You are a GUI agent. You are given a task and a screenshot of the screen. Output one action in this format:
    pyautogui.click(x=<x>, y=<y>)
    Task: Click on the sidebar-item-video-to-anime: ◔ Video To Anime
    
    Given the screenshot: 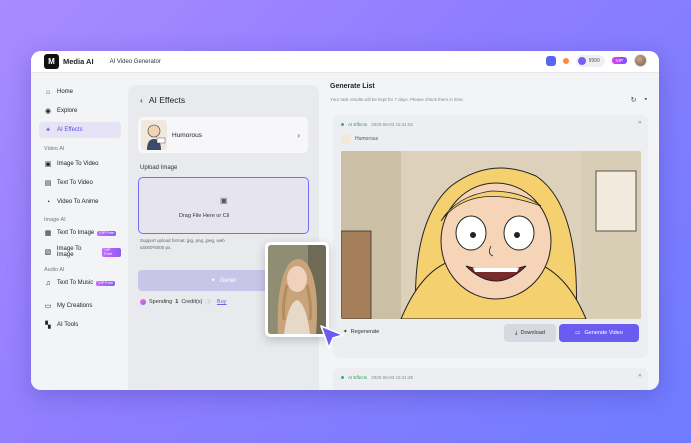 What is the action you would take?
    pyautogui.click(x=80, y=202)
    